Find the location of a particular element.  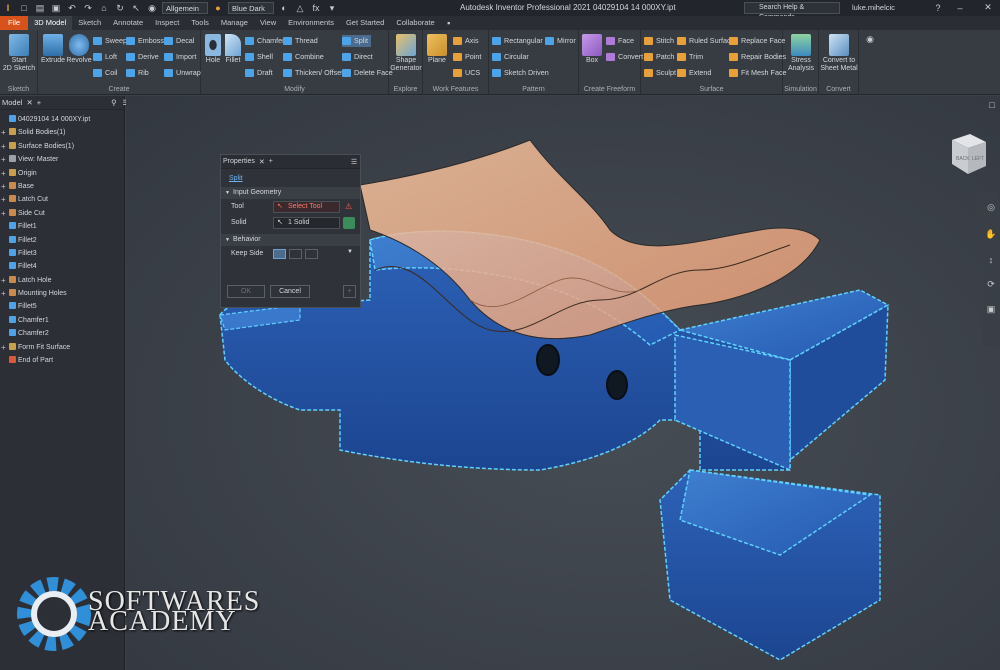

mirror-button: Mirror is located at coordinates (560, 41).